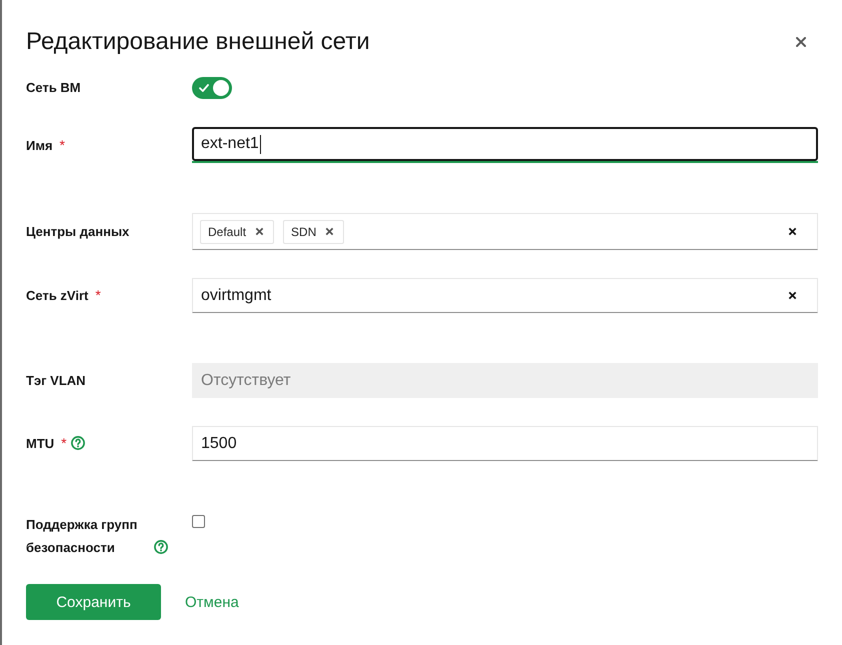  Describe the element at coordinates (82, 536) in the screenshot. I see `field-label: Поддержка групп безопасности` at that location.